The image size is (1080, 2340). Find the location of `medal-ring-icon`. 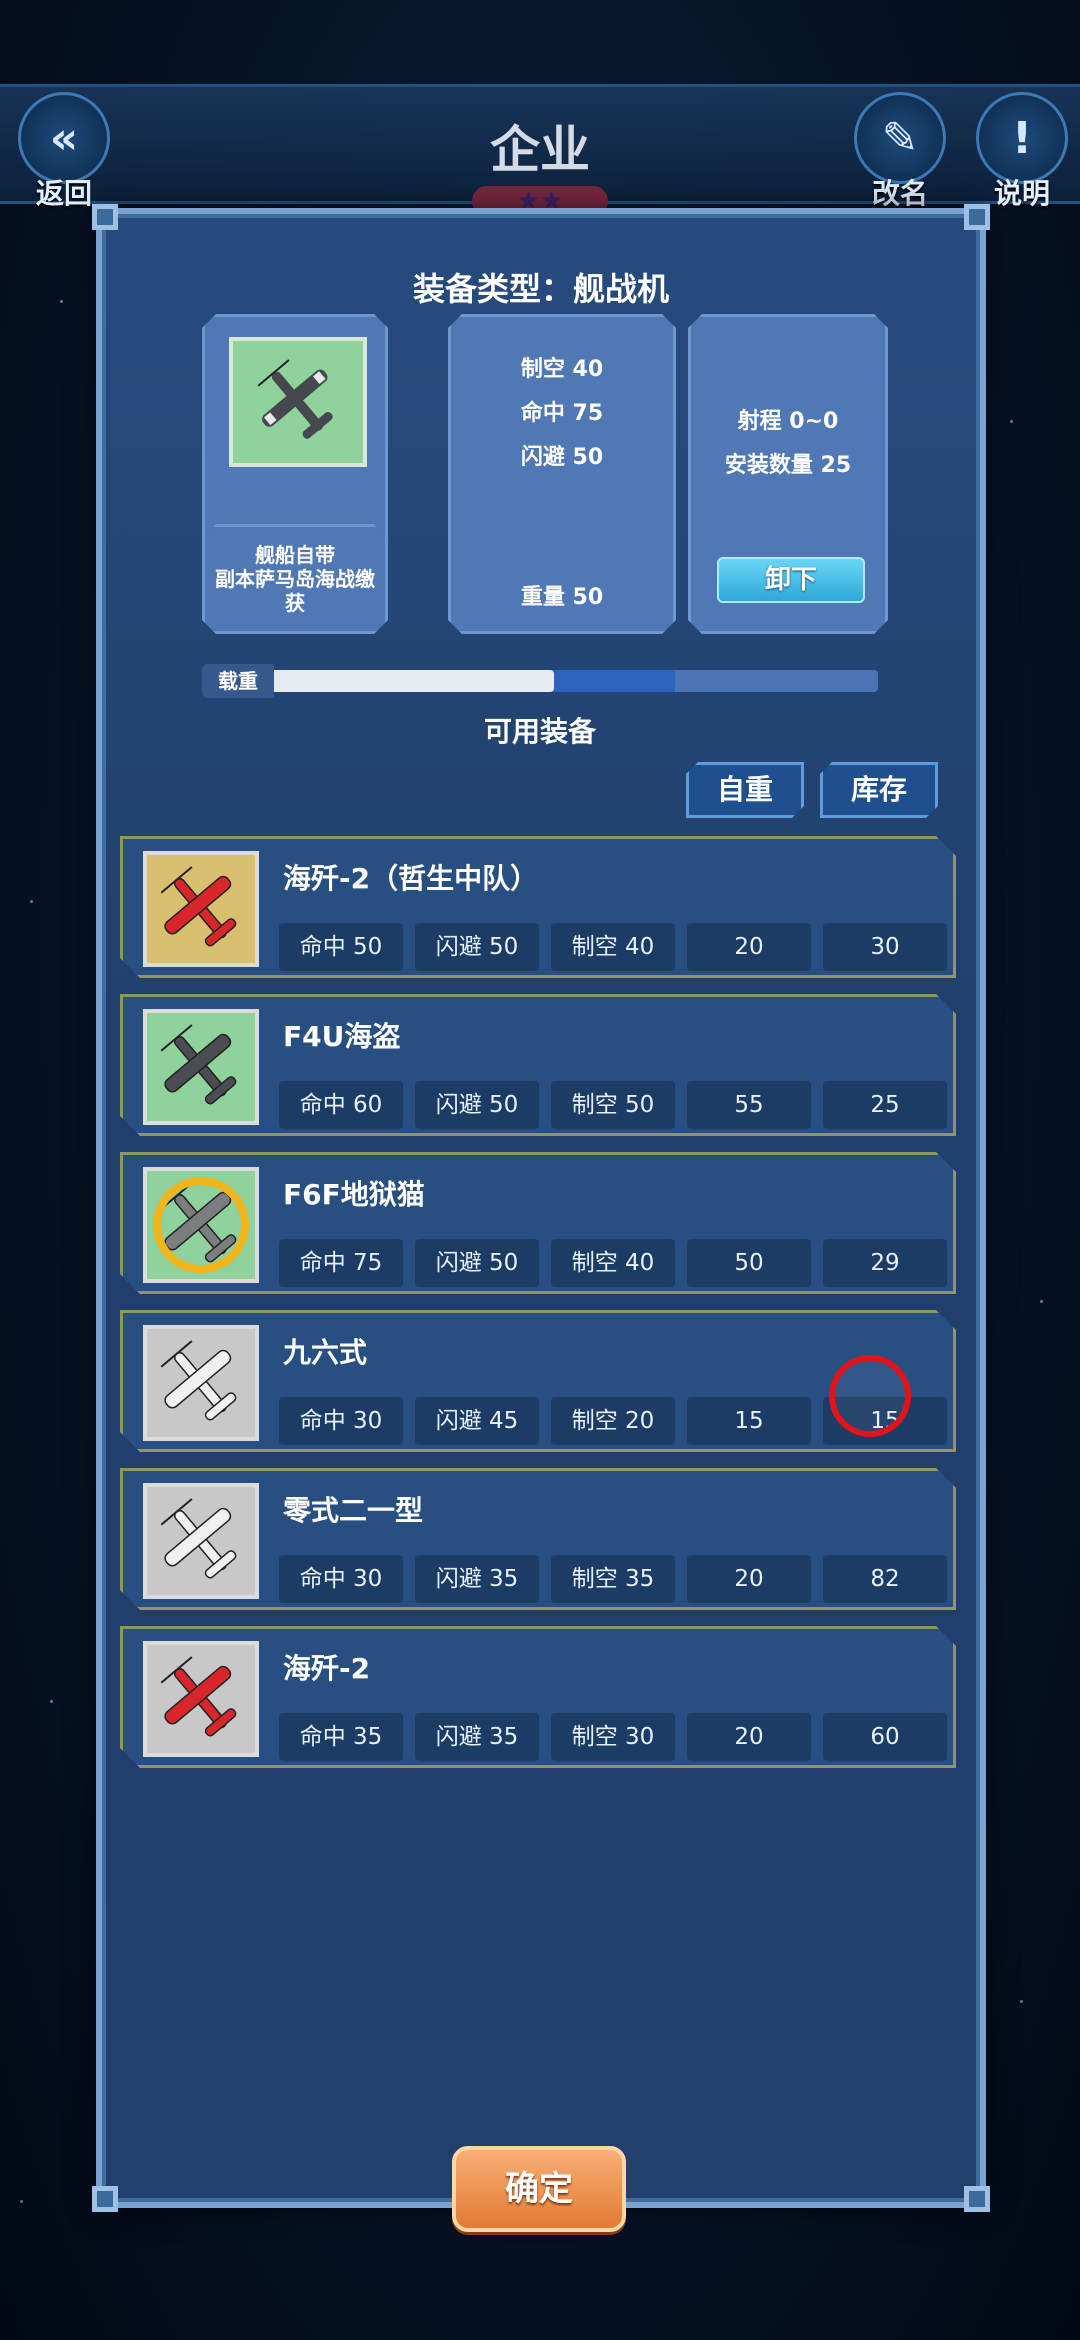

medal-ring-icon is located at coordinates (201, 1225).